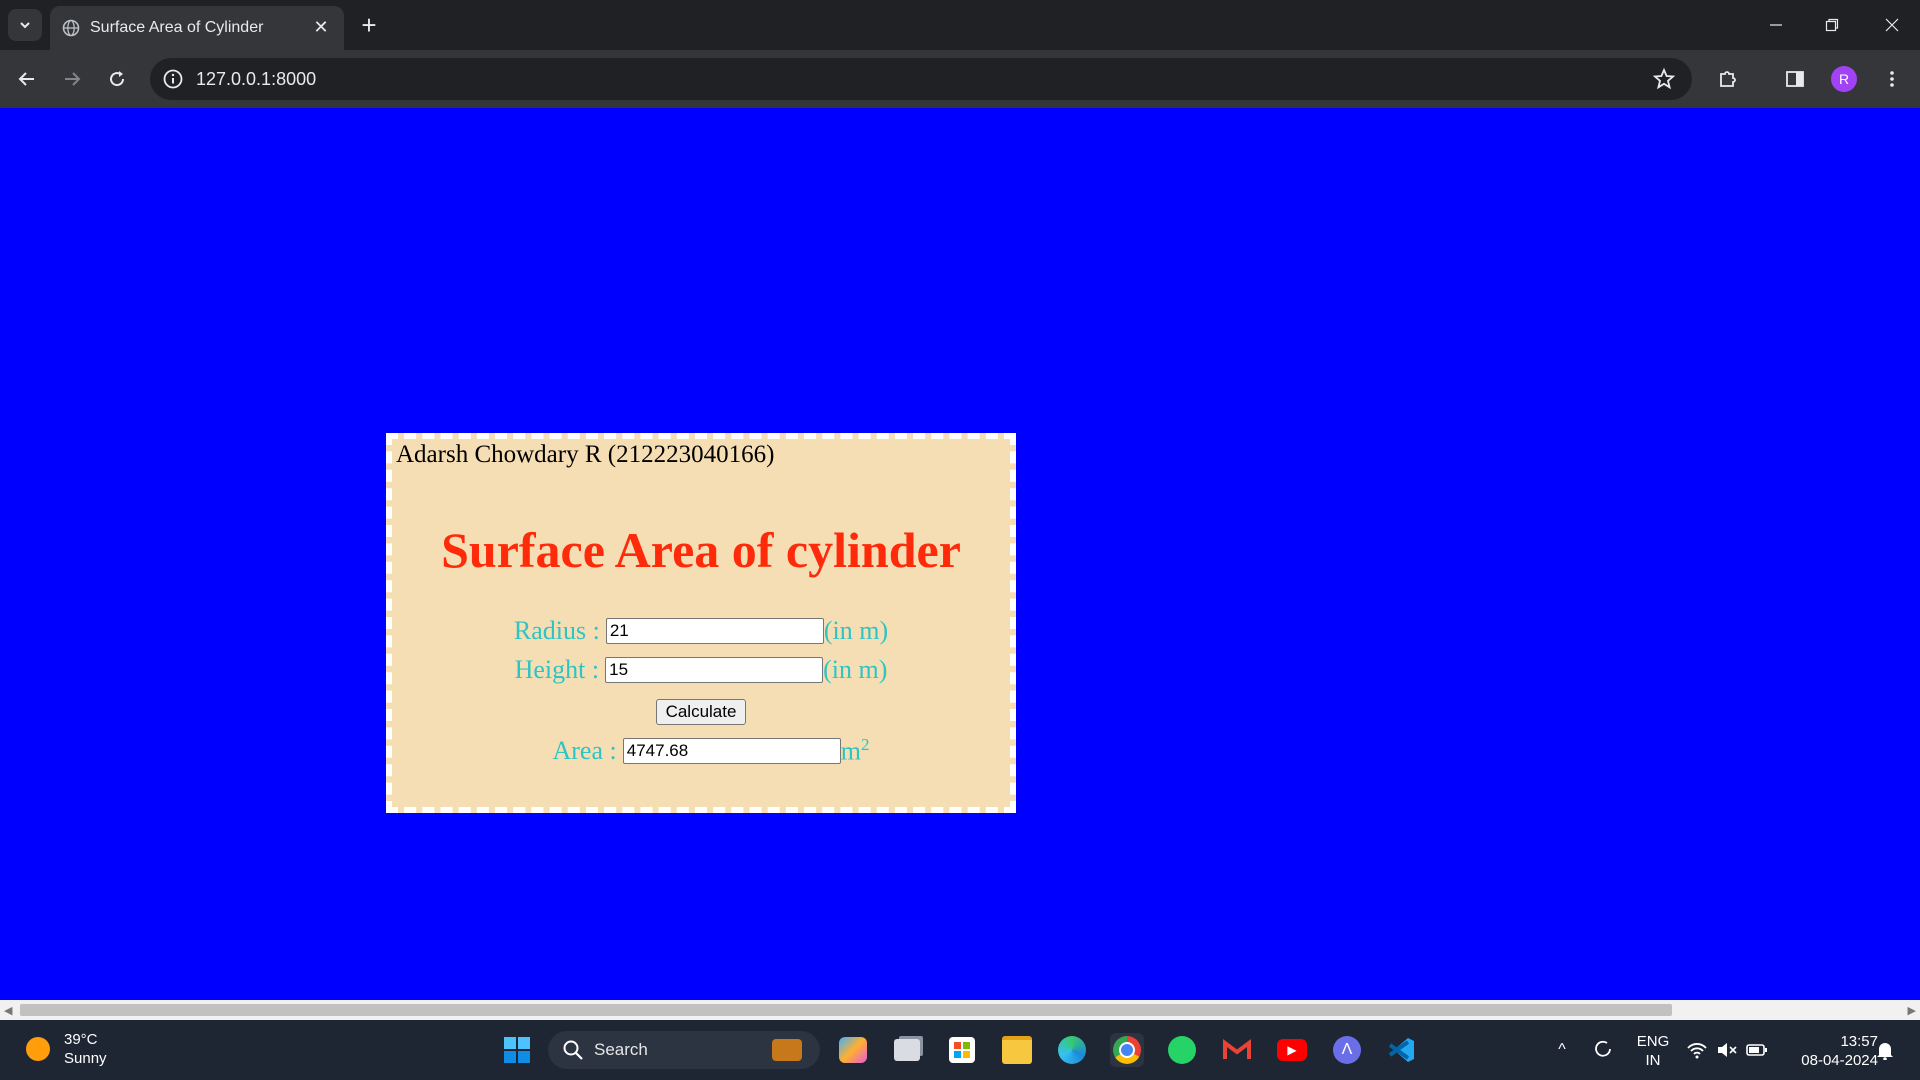  What do you see at coordinates (1562, 1050) in the screenshot?
I see `chevron-up-icon: ^` at bounding box center [1562, 1050].